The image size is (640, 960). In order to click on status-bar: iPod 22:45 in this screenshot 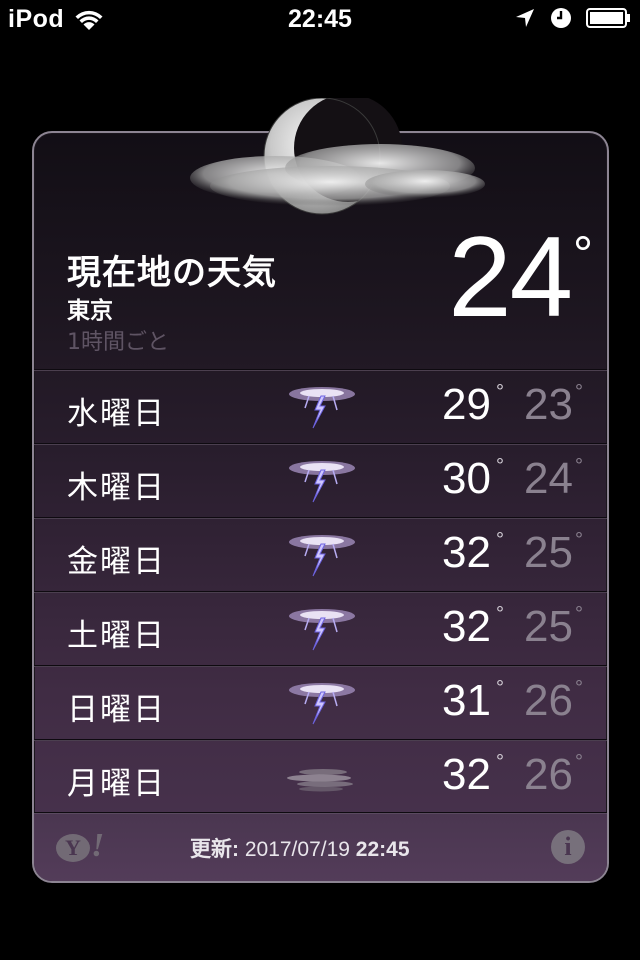, I will do `click(320, 20)`.